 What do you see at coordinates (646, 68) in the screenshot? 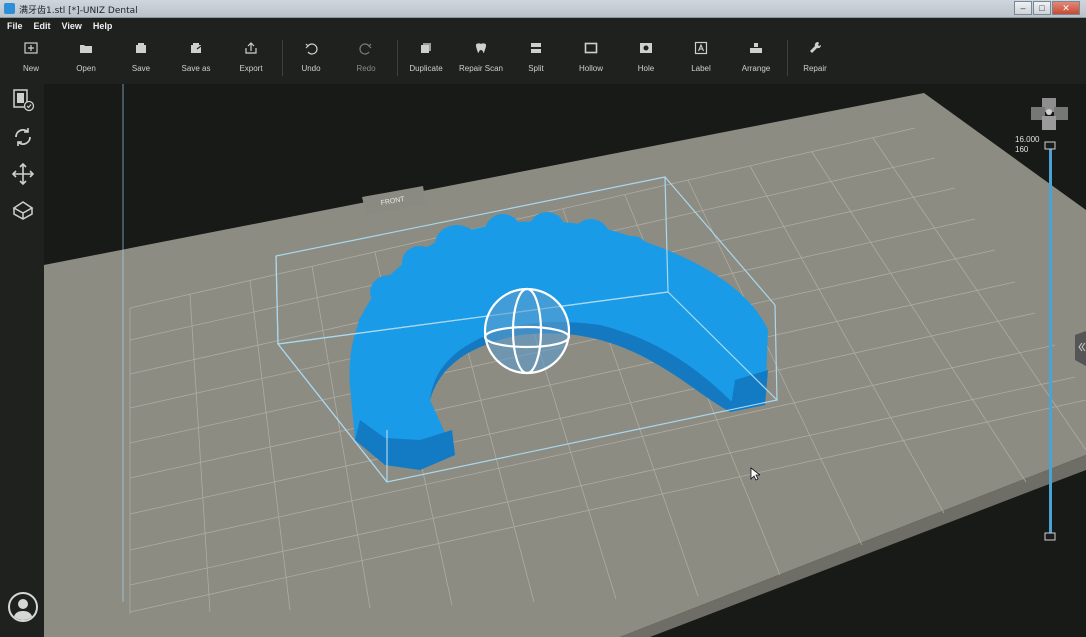
I see `hole-label: Hole` at bounding box center [646, 68].